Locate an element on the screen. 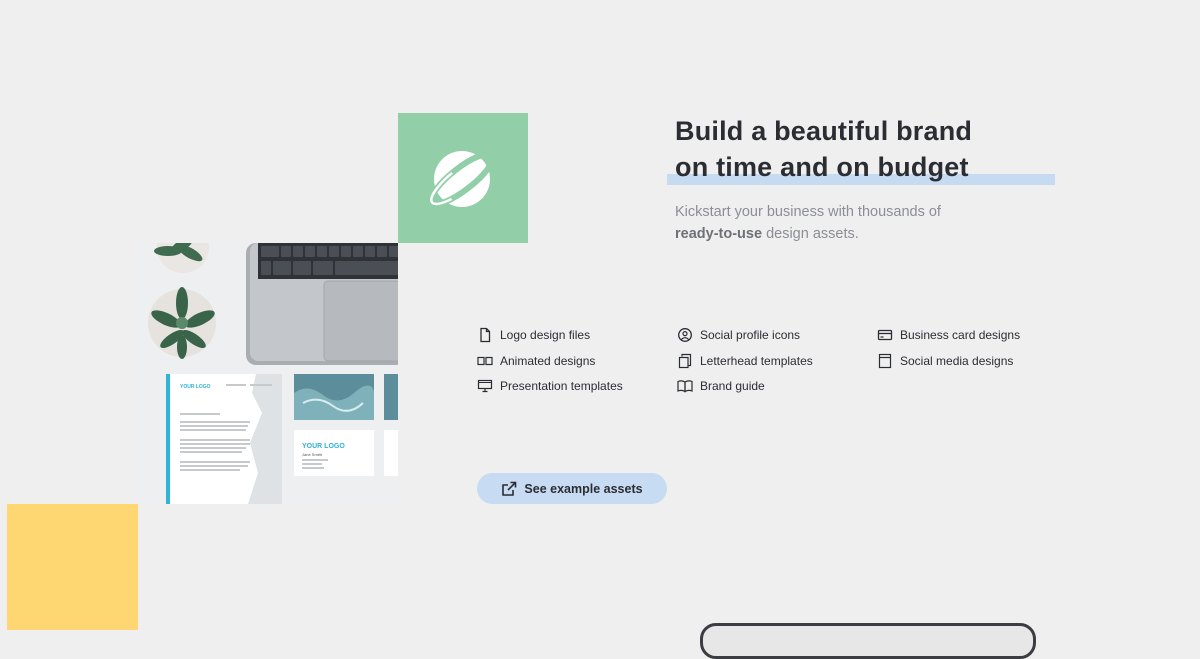  feature-letterhead-templates: Letterhead templates is located at coordinates (745, 361).